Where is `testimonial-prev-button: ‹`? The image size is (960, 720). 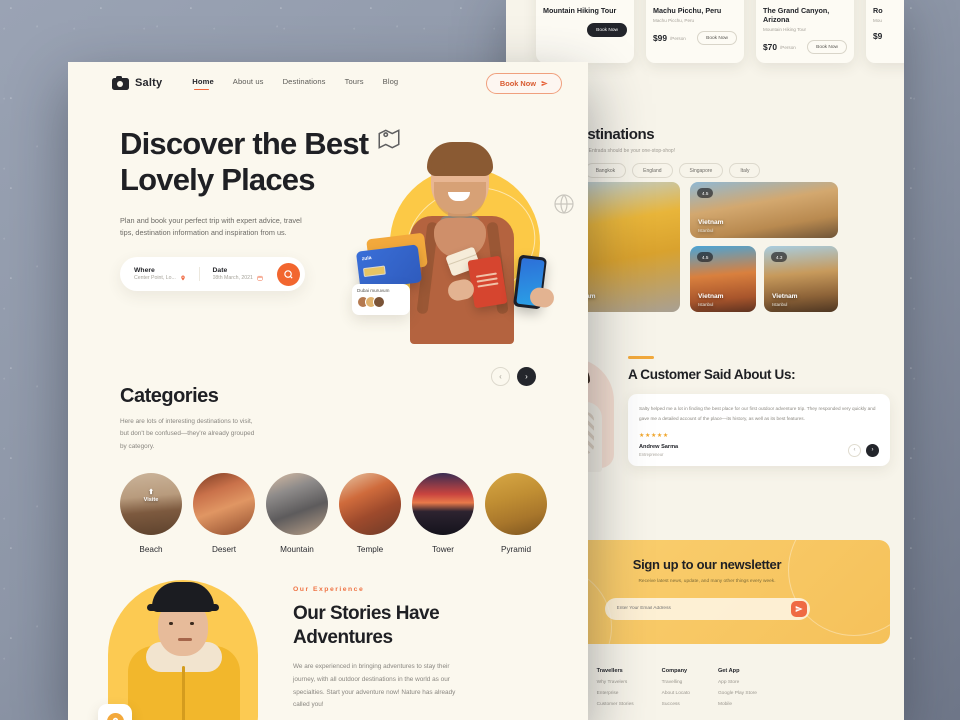
testimonial-prev-button: ‹ is located at coordinates (854, 450).